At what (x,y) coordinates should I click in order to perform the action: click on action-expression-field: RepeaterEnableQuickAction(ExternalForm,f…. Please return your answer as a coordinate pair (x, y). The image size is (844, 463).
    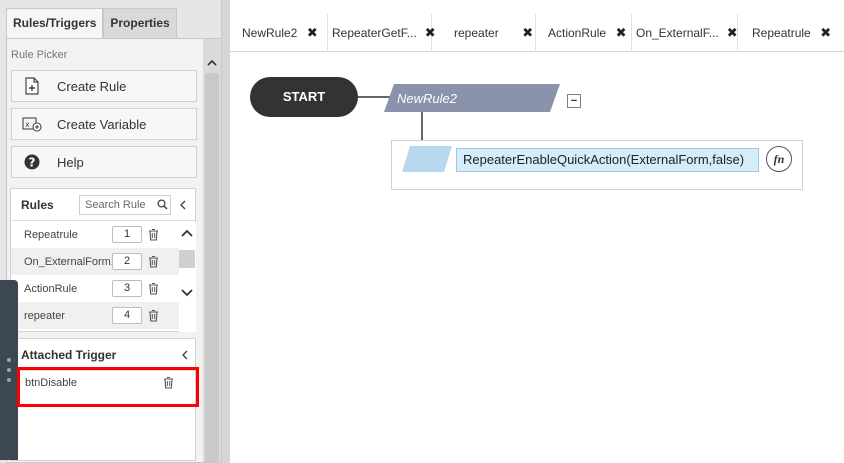
    Looking at the image, I should click on (607, 160).